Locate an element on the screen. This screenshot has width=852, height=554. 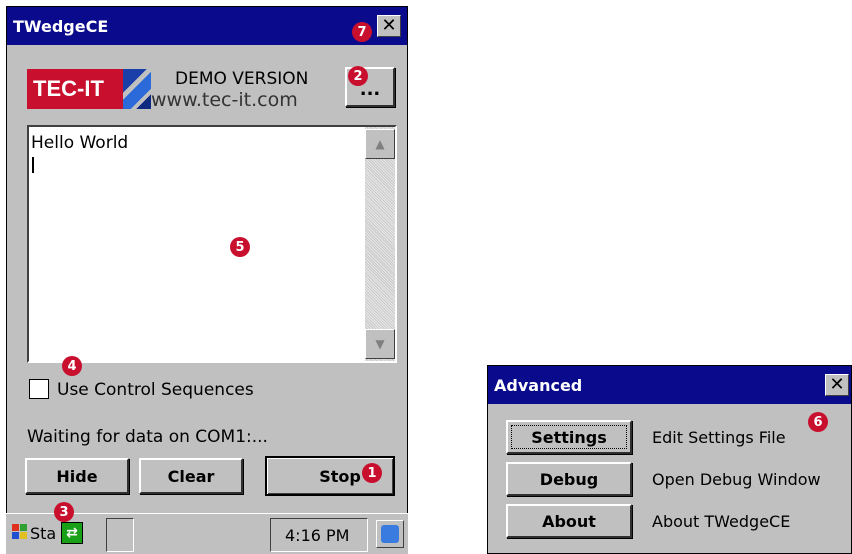
debug-description: Open Debug Window is located at coordinates (736, 479).